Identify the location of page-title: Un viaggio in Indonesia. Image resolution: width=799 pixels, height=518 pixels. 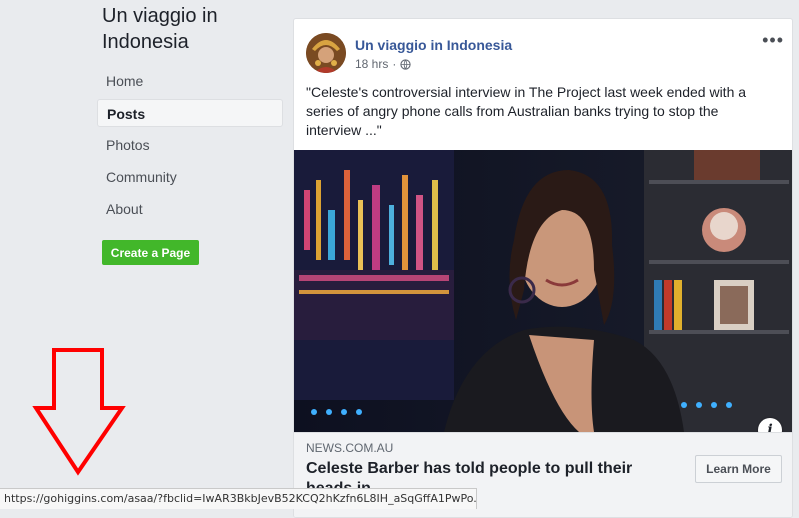
(192, 29).